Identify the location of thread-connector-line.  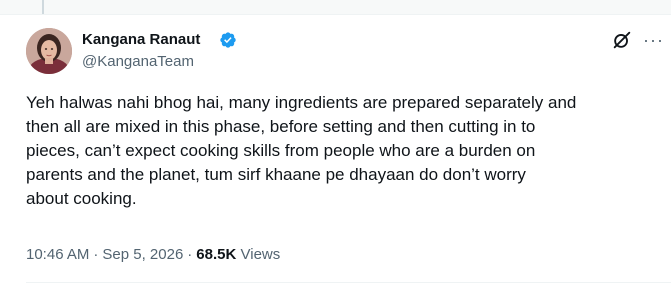
(43, 7).